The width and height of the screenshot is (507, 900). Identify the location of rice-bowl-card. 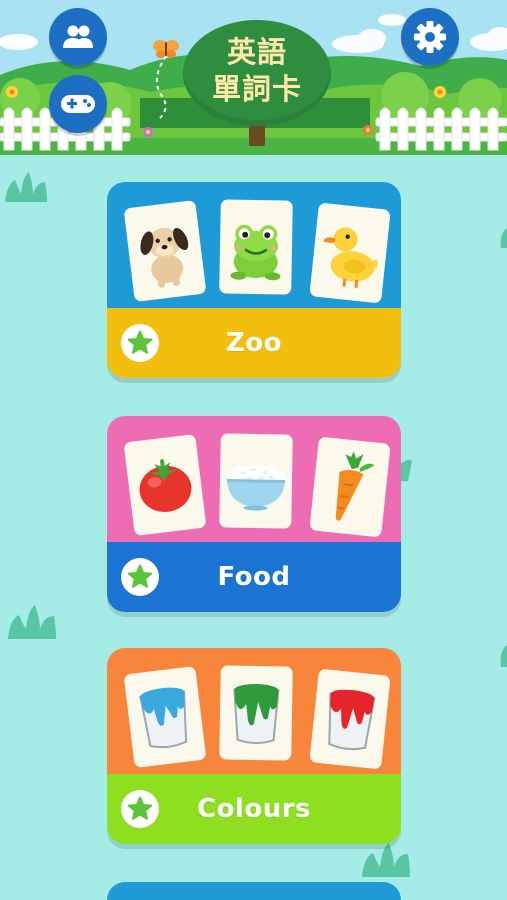
(256, 481).